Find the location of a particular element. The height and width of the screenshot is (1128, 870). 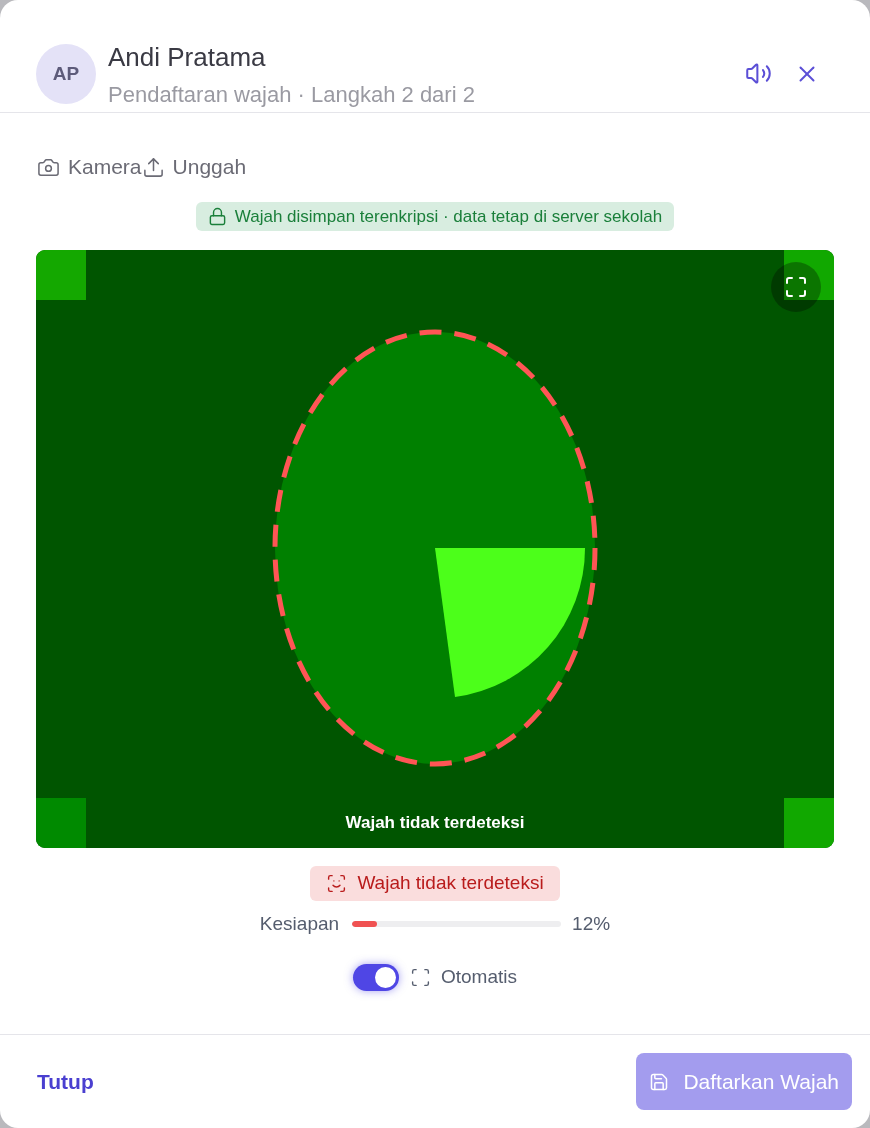

auto-label: Otomatis is located at coordinates (479, 977).